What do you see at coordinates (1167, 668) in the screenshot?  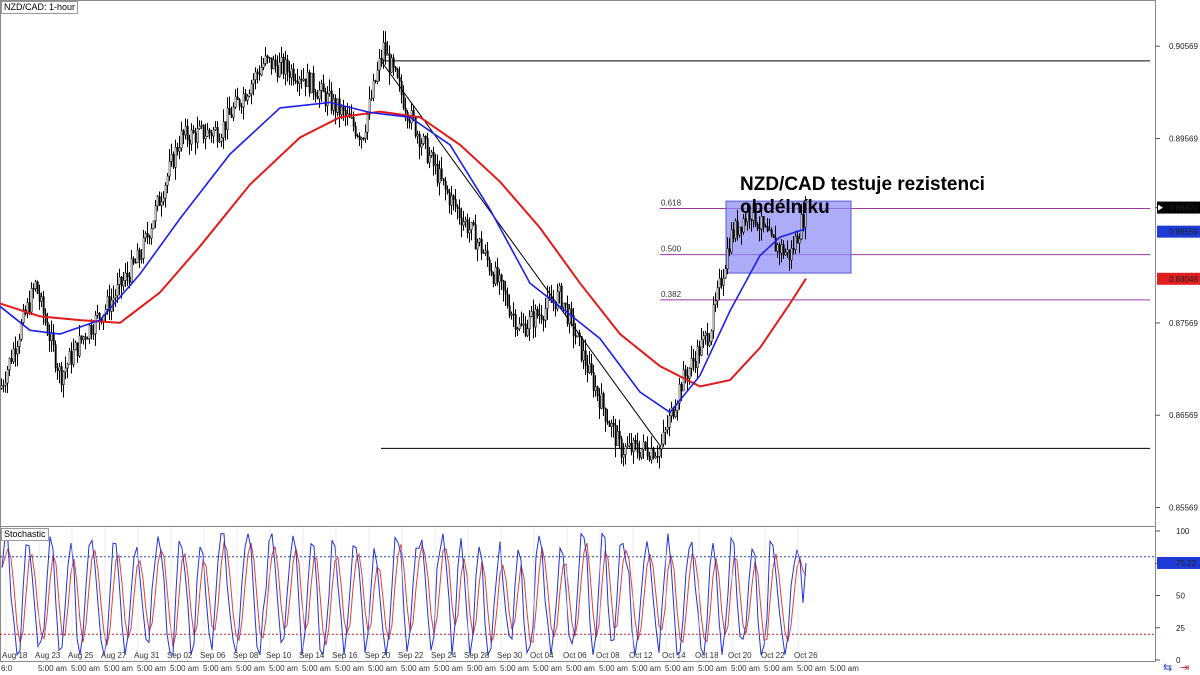 I see `sync-icon: ⇆` at bounding box center [1167, 668].